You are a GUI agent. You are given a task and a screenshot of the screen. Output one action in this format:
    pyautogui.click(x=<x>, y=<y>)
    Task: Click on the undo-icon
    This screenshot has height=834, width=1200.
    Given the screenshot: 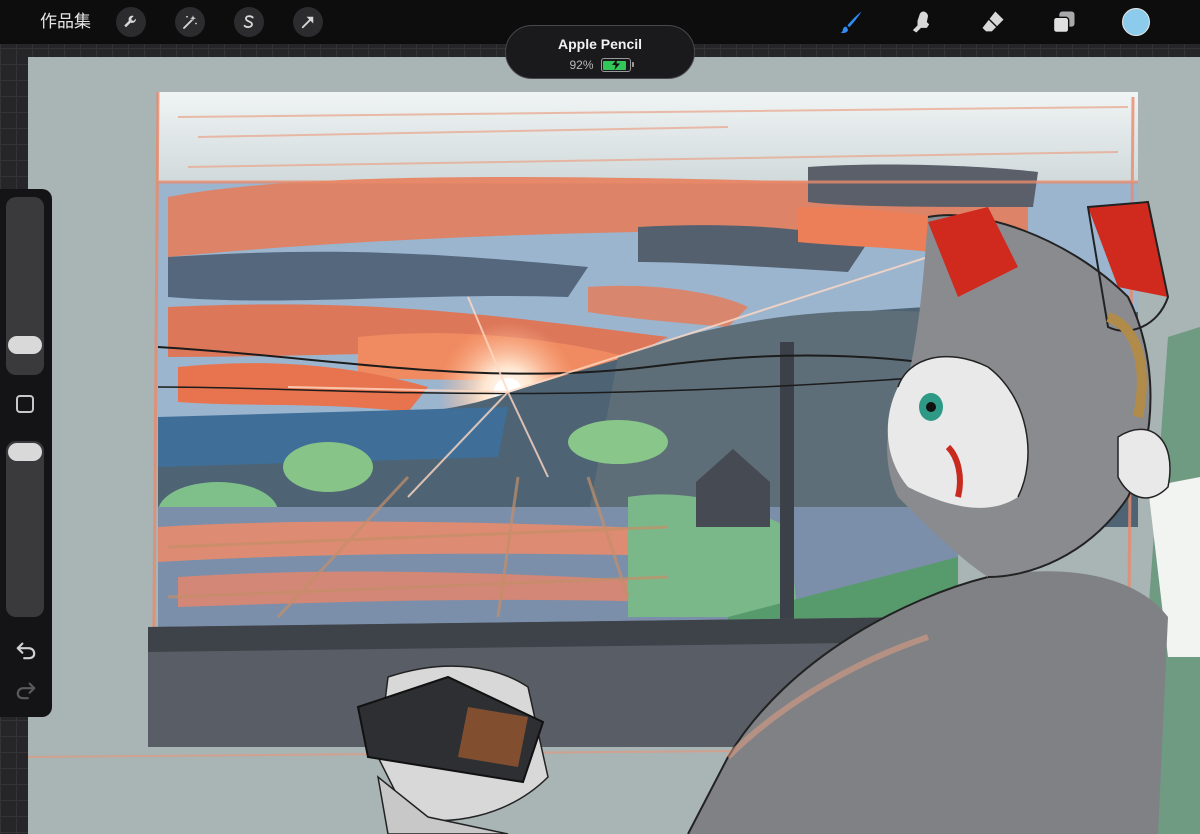 What is the action you would take?
    pyautogui.click(x=26, y=651)
    